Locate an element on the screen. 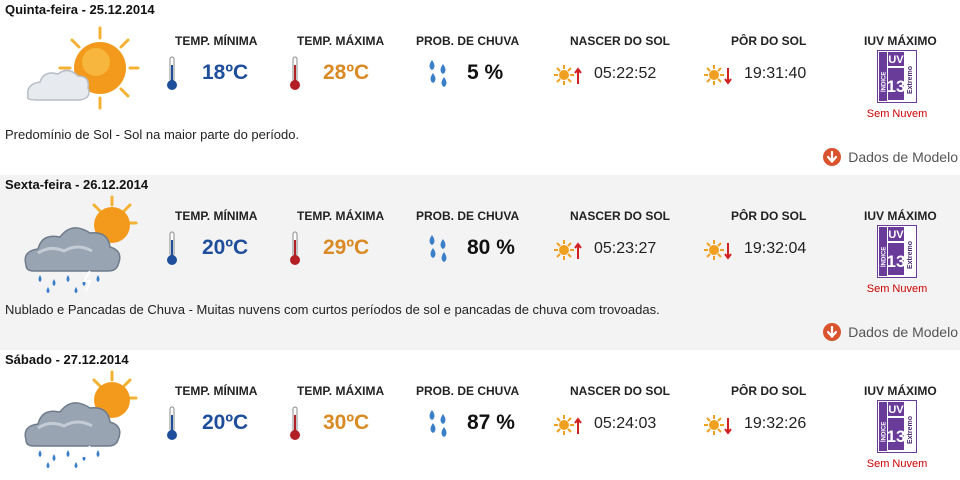 The image size is (960, 480). rain-prob-value: 80 % is located at coordinates (491, 247).